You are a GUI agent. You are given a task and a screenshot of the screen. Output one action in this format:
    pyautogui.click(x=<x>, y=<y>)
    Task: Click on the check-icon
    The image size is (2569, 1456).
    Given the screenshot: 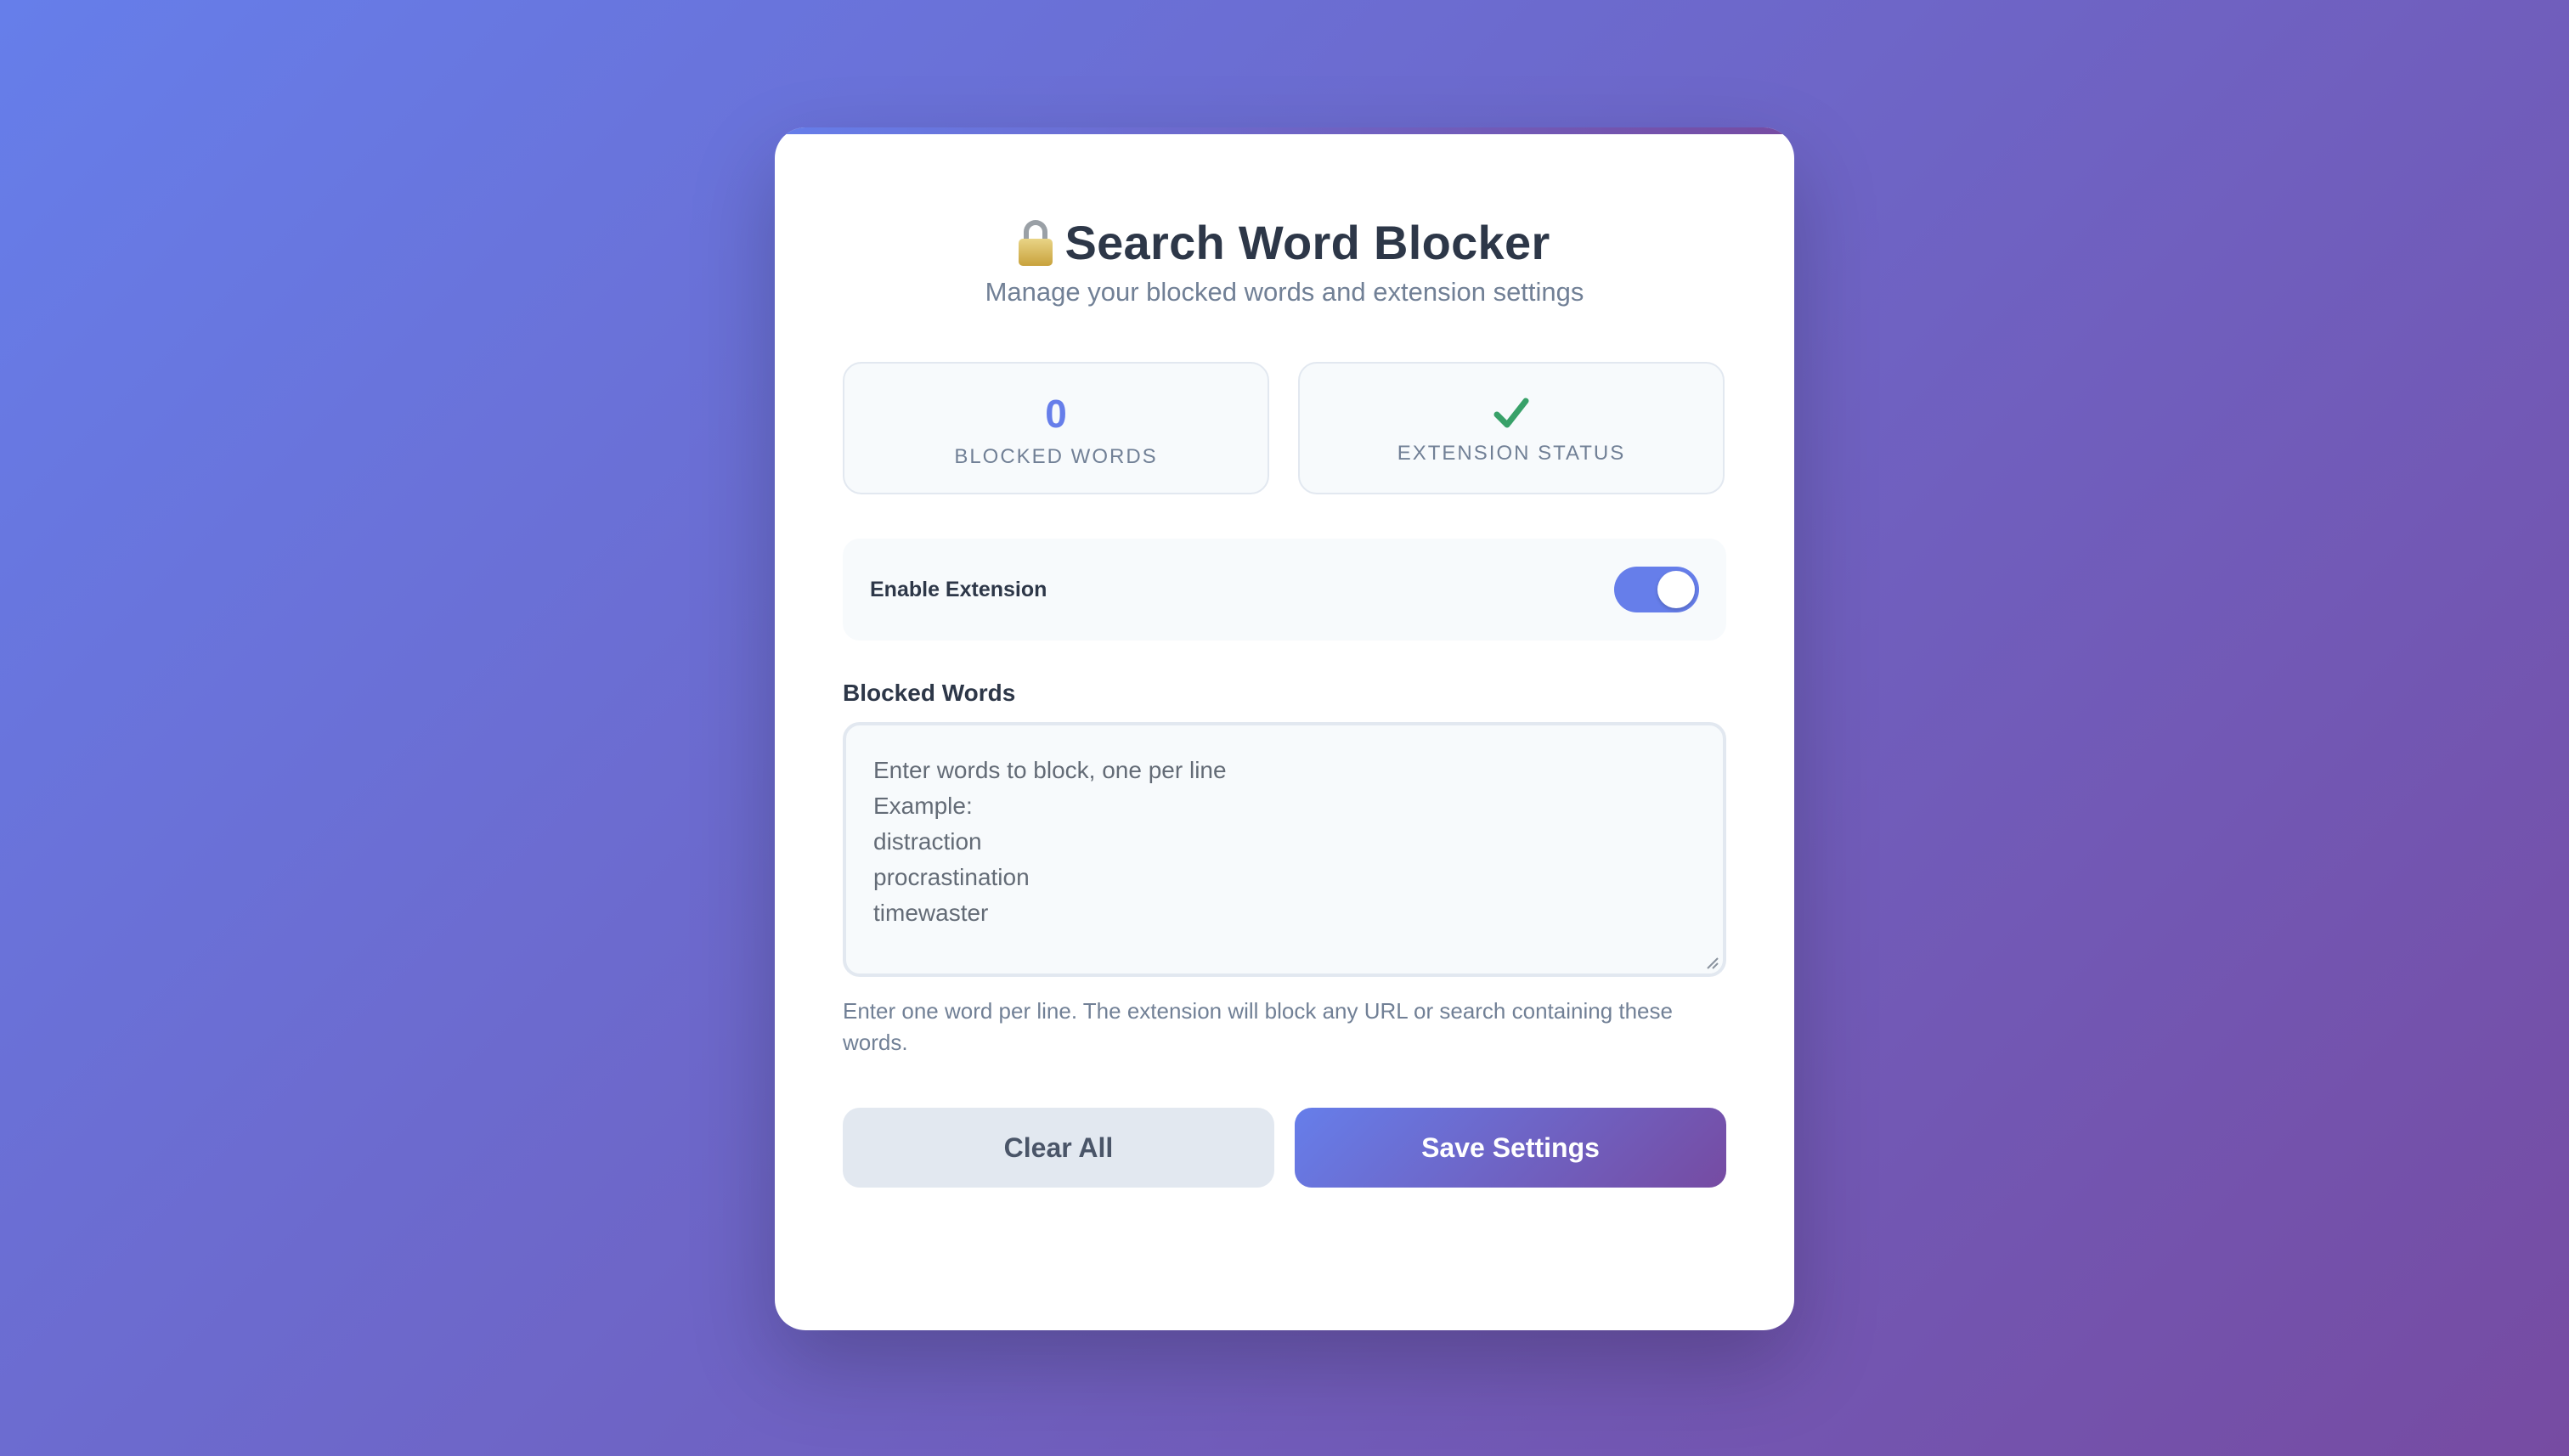 What is the action you would take?
    pyautogui.click(x=1511, y=413)
    